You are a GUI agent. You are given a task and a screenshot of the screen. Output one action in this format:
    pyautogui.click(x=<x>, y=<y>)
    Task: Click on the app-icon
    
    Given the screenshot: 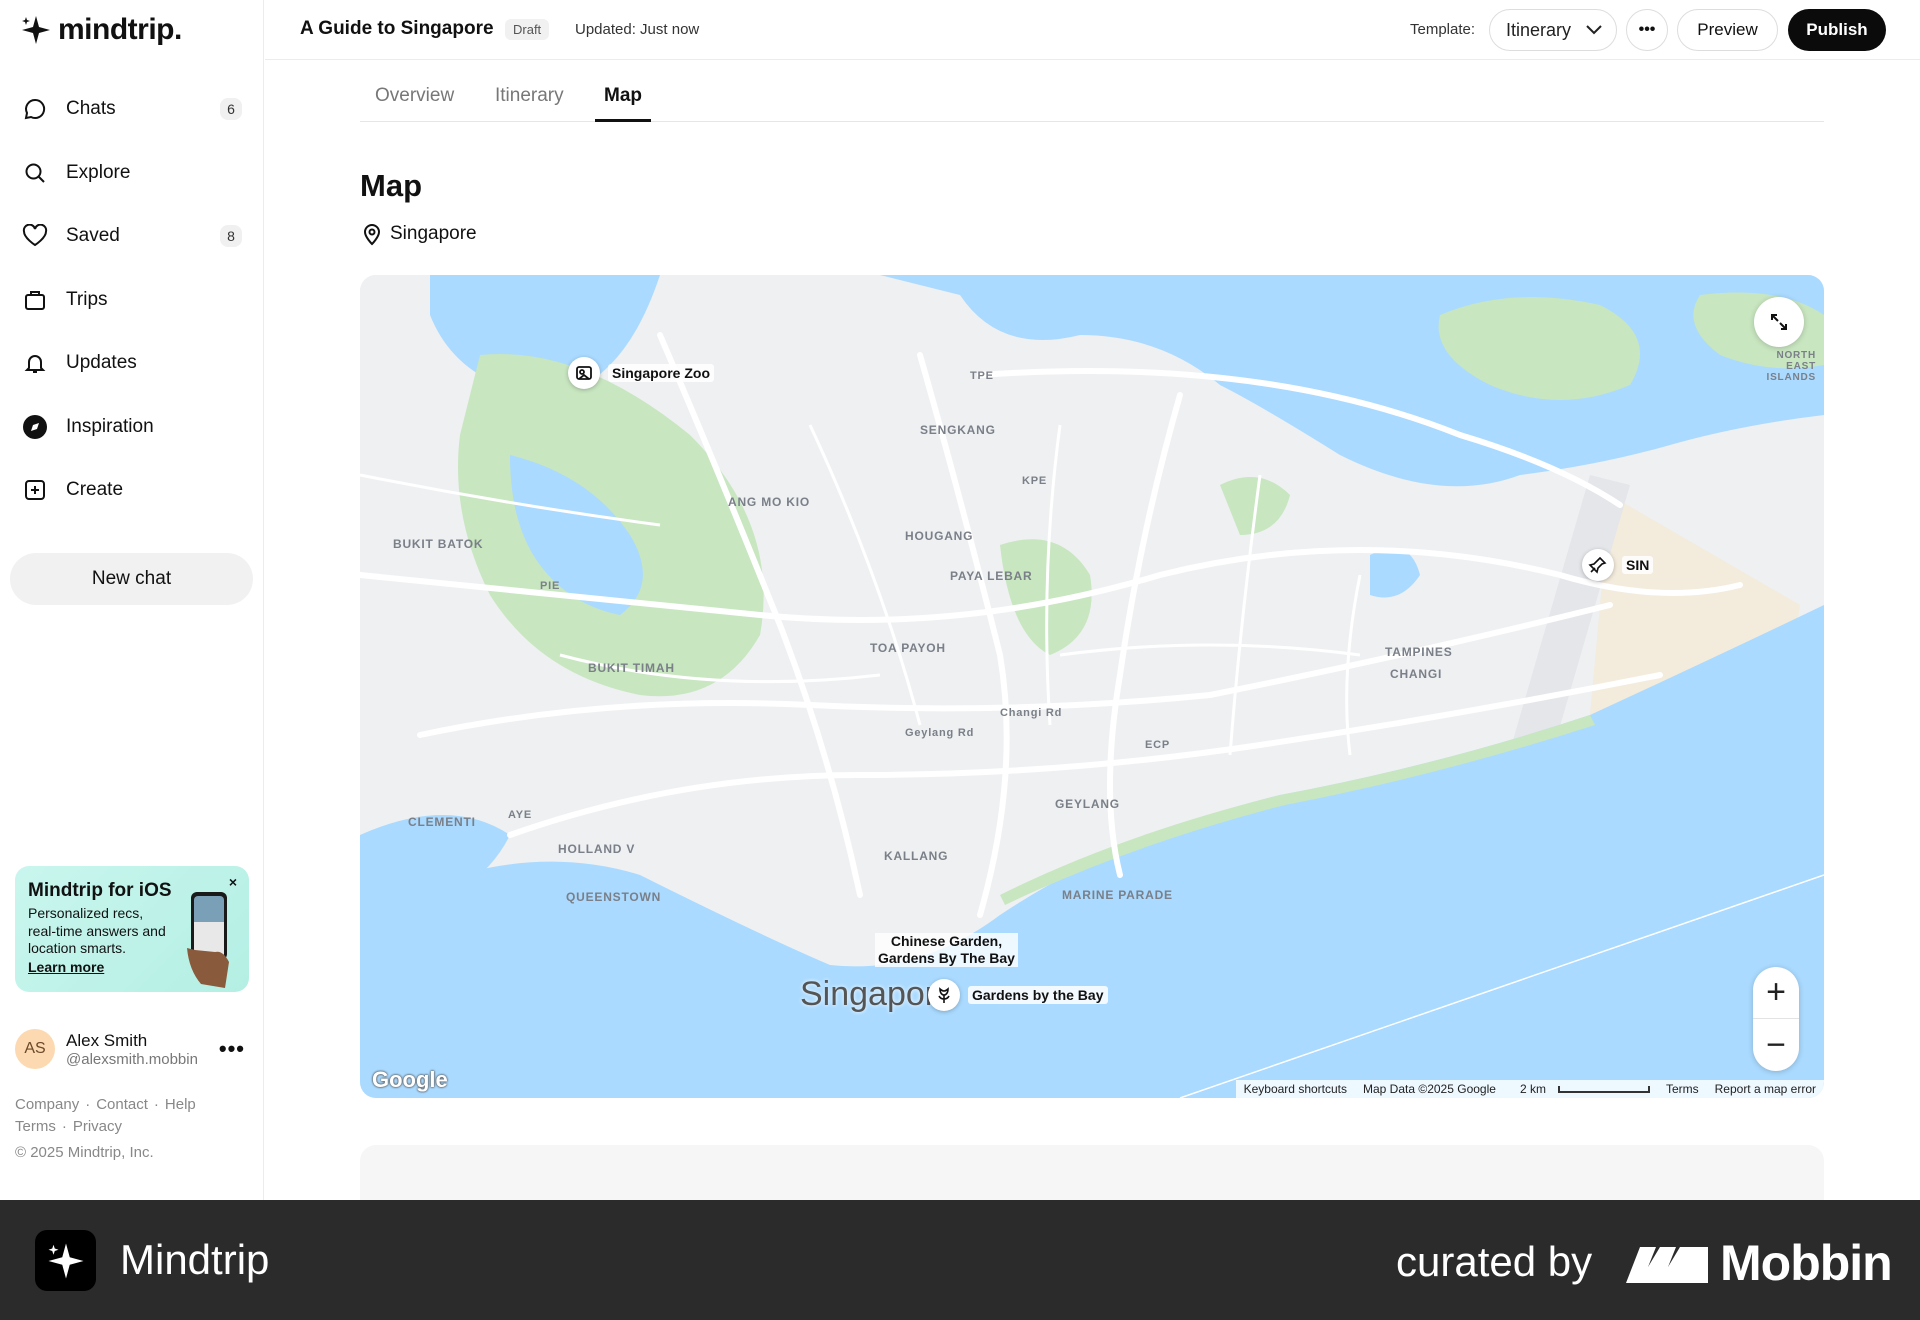 What is the action you would take?
    pyautogui.click(x=65, y=1260)
    